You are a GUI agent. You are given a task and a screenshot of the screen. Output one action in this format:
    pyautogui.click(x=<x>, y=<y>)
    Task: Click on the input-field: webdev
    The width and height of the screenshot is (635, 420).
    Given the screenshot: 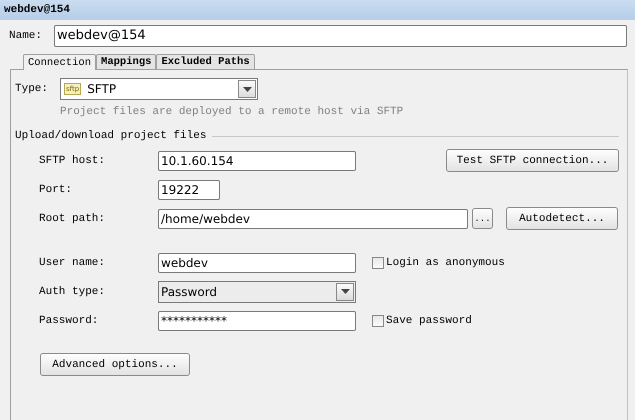 What is the action you would take?
    pyautogui.click(x=257, y=262)
    